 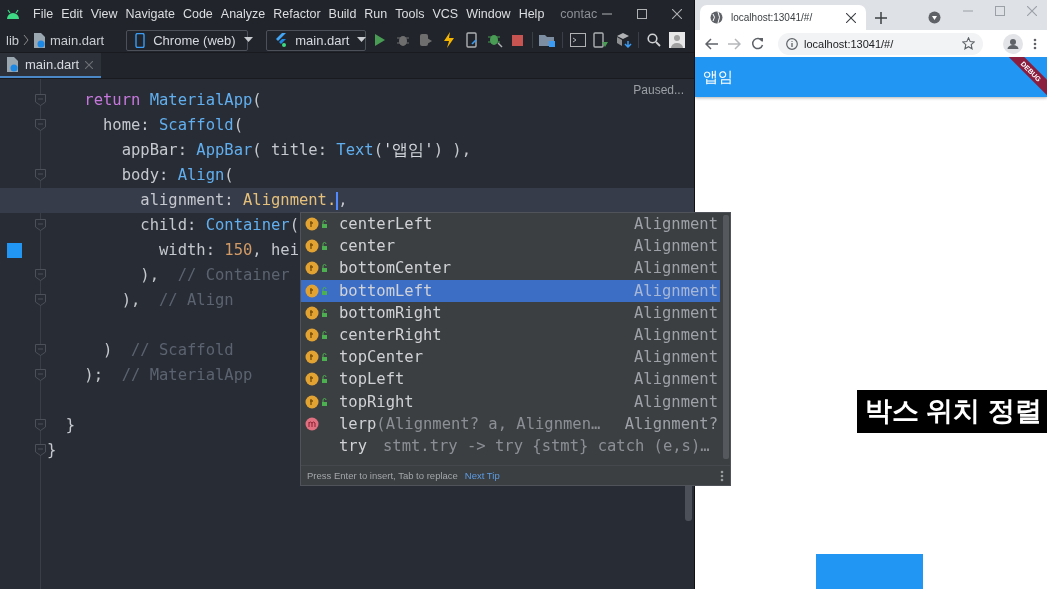 I want to click on code-line: appBar: AppBar( title: Text('앱임') ),, so click(x=295, y=150).